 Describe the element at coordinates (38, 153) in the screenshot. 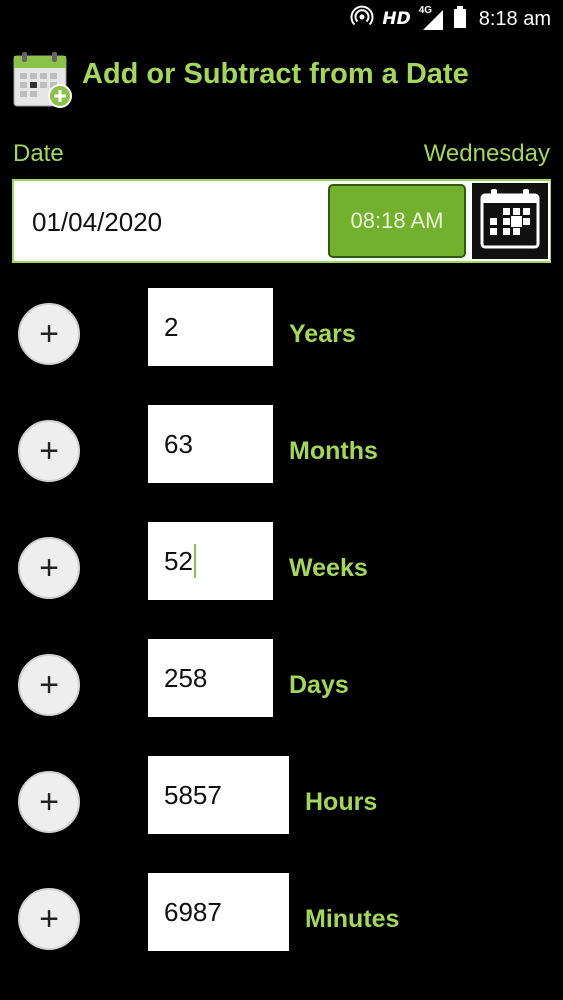

I see `date-label: Date` at that location.